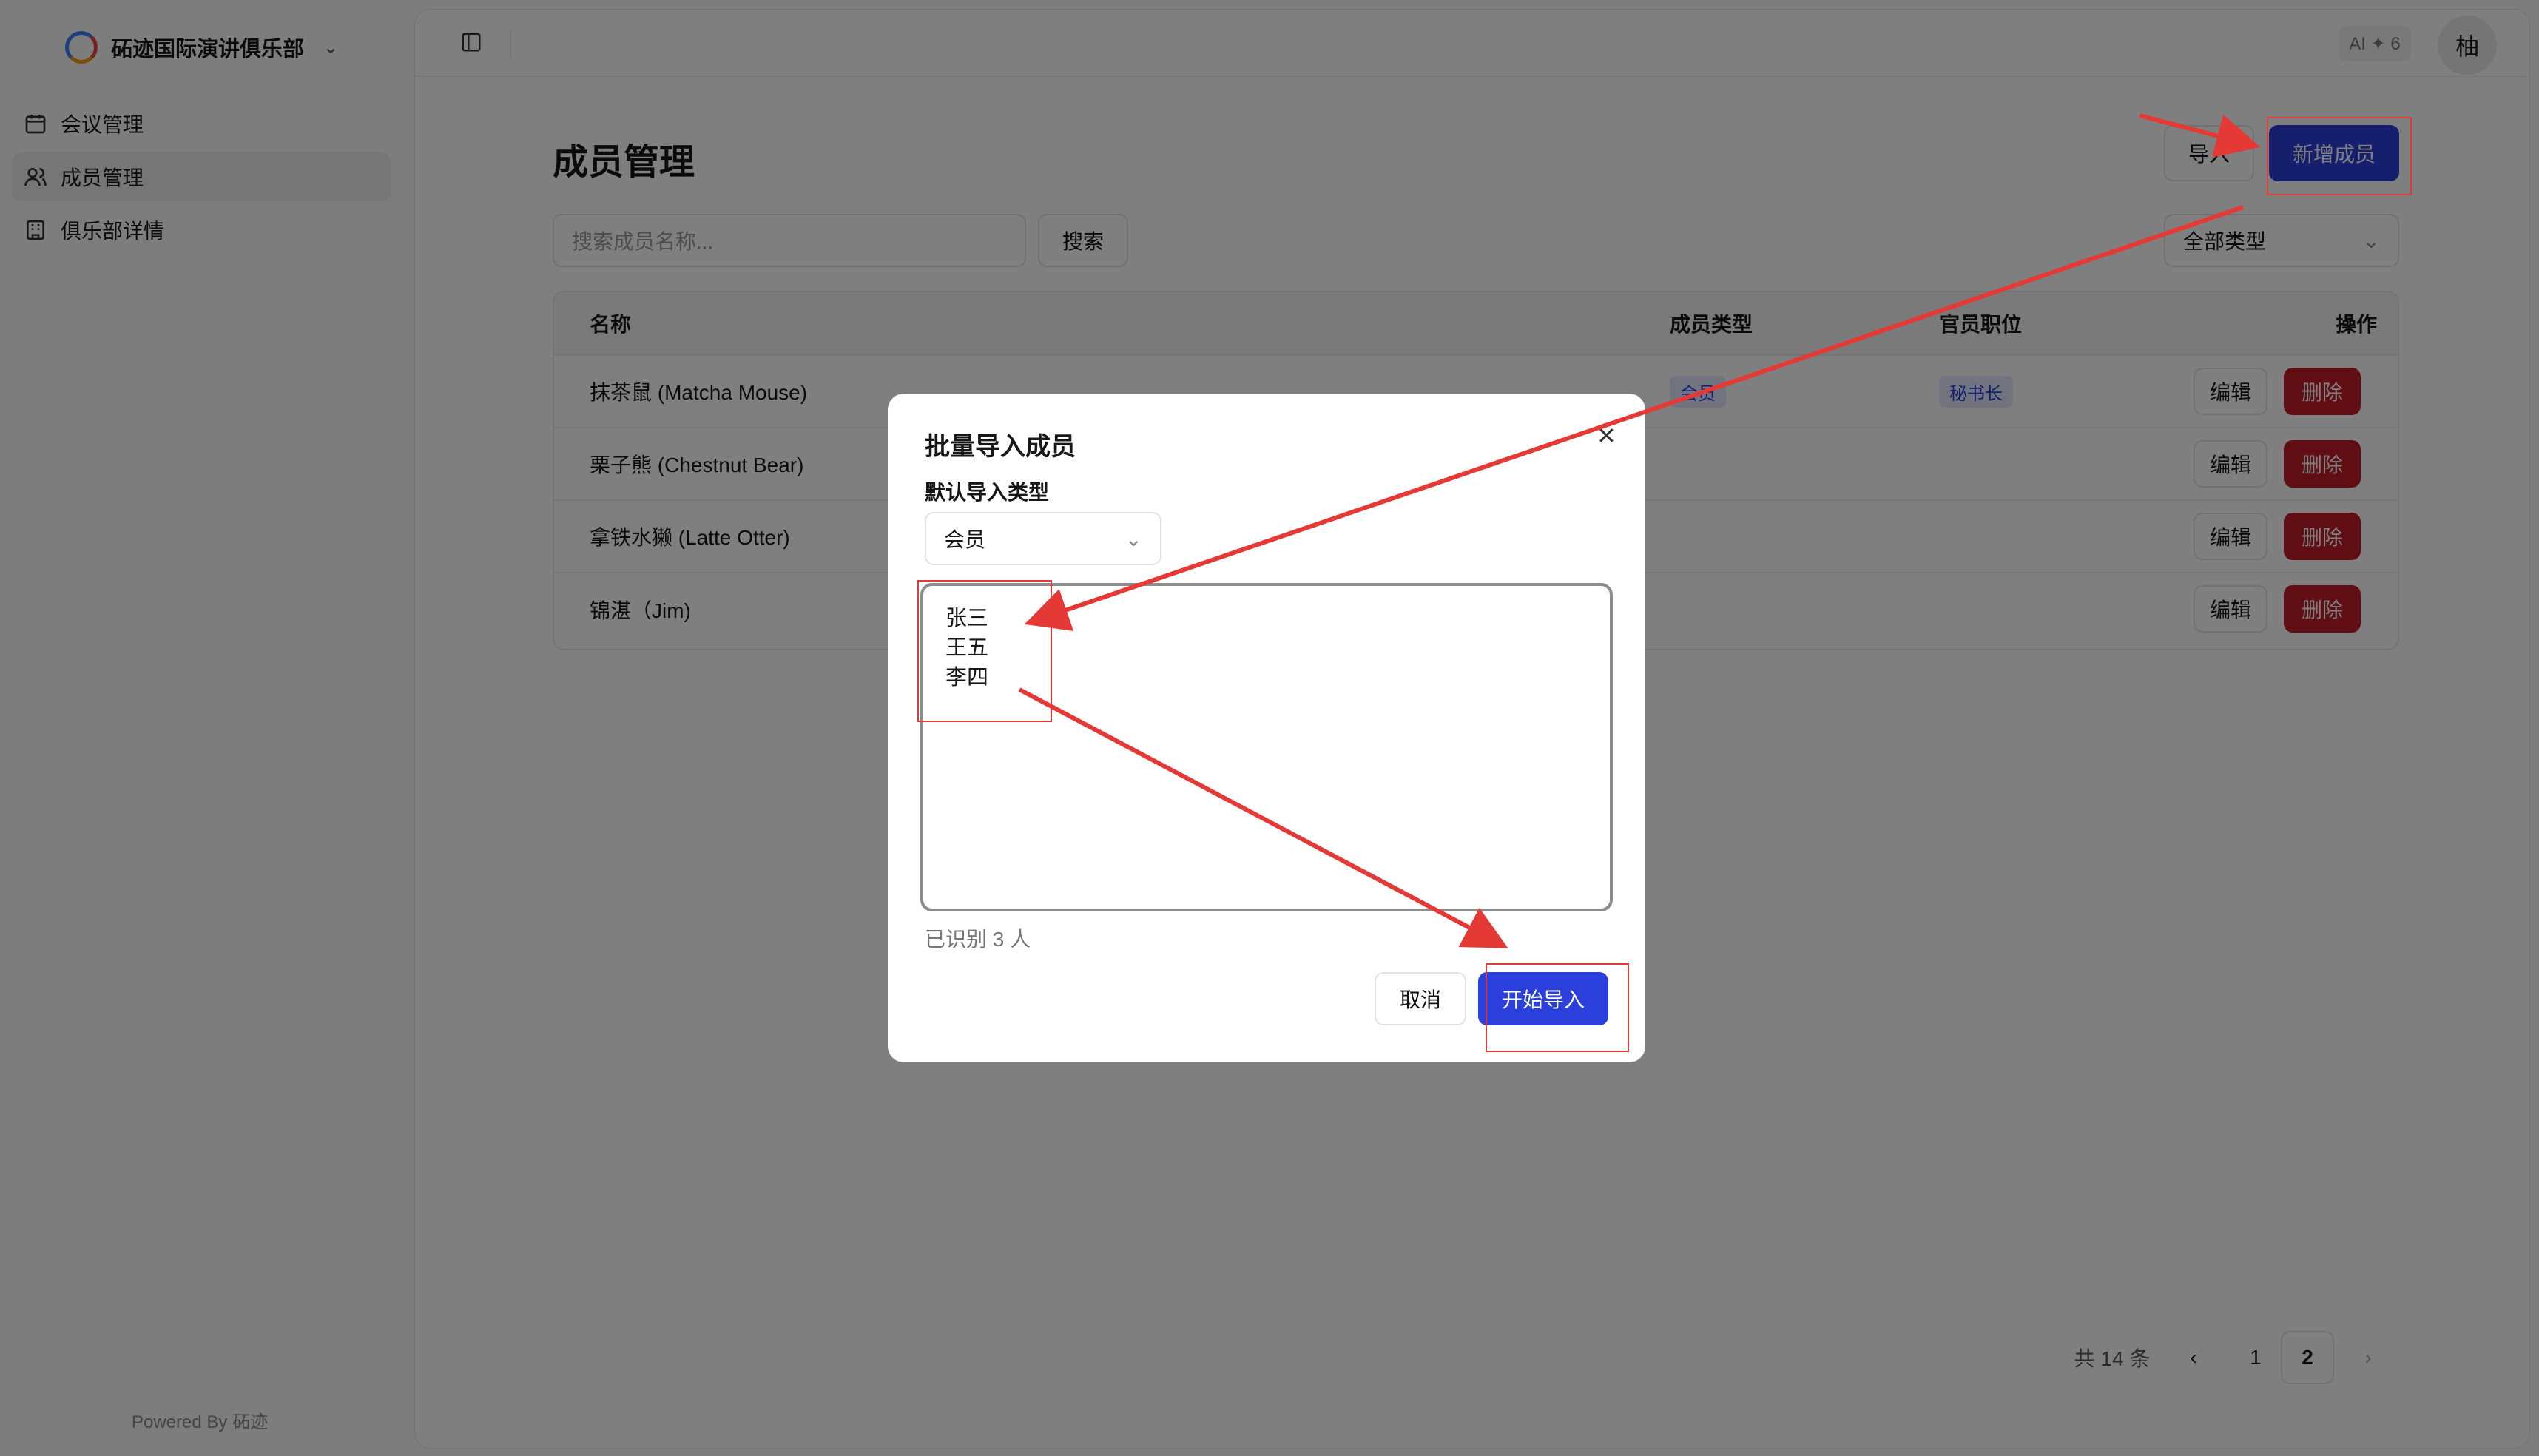 This screenshot has height=1456, width=2539. I want to click on annotation-arrow-to-add-member, so click(2200, 135).